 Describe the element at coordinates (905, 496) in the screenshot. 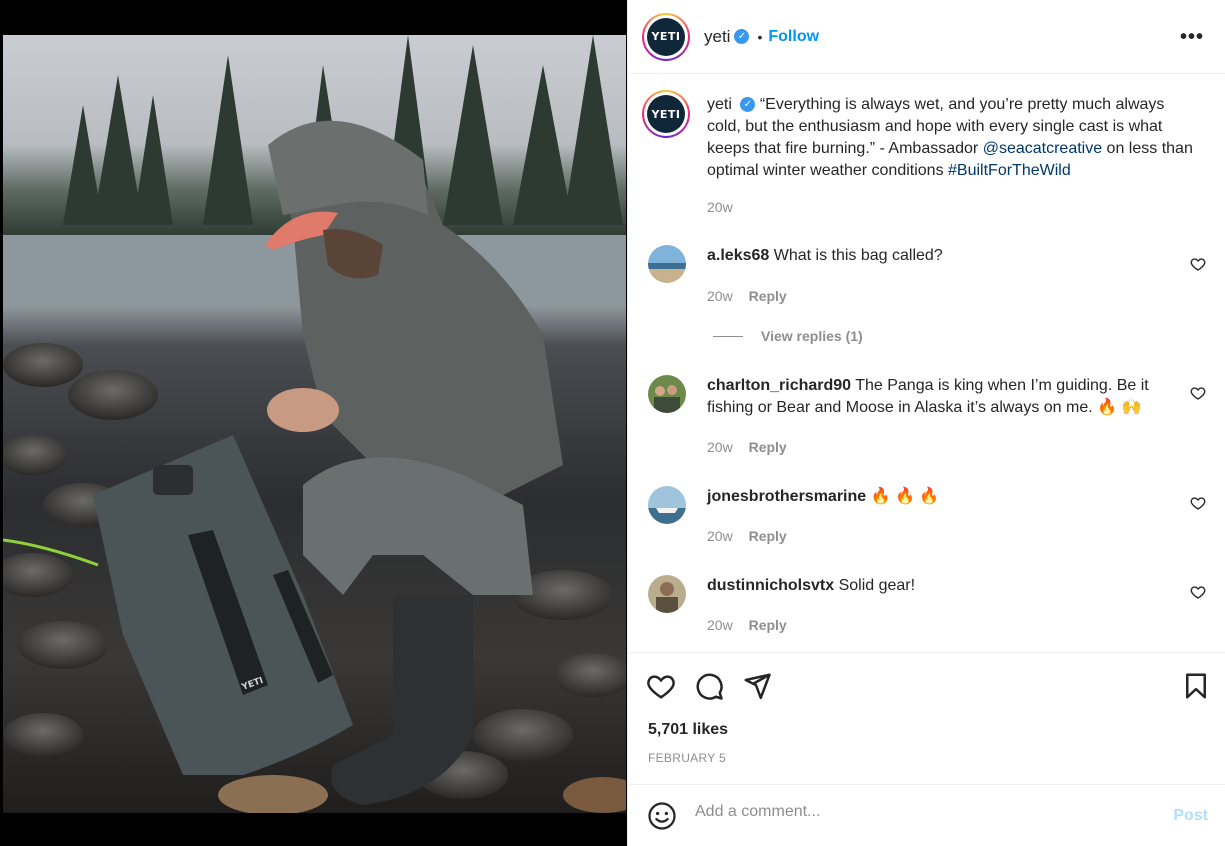

I see `comment-body: 🔥 🔥 🔥` at that location.